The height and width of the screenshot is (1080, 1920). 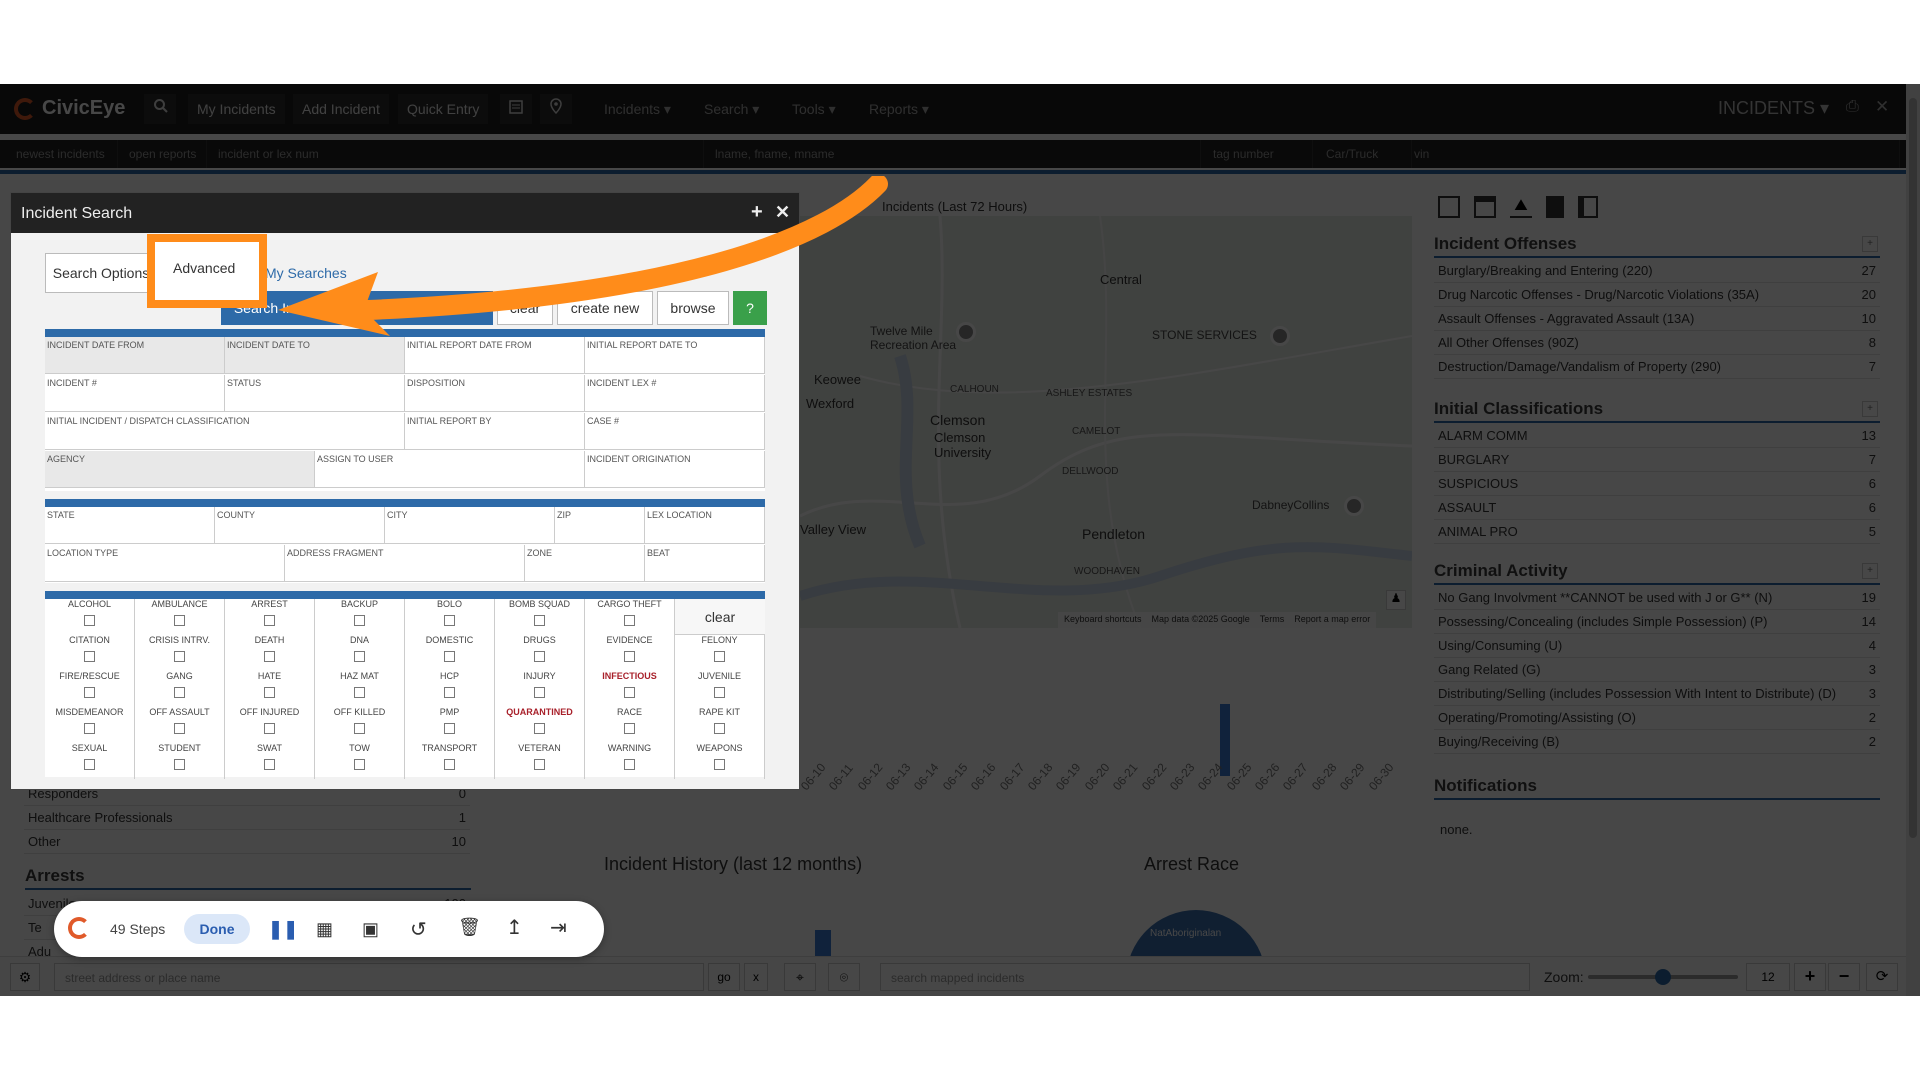 What do you see at coordinates (1652, 154) in the screenshot?
I see `vin-input: vin` at bounding box center [1652, 154].